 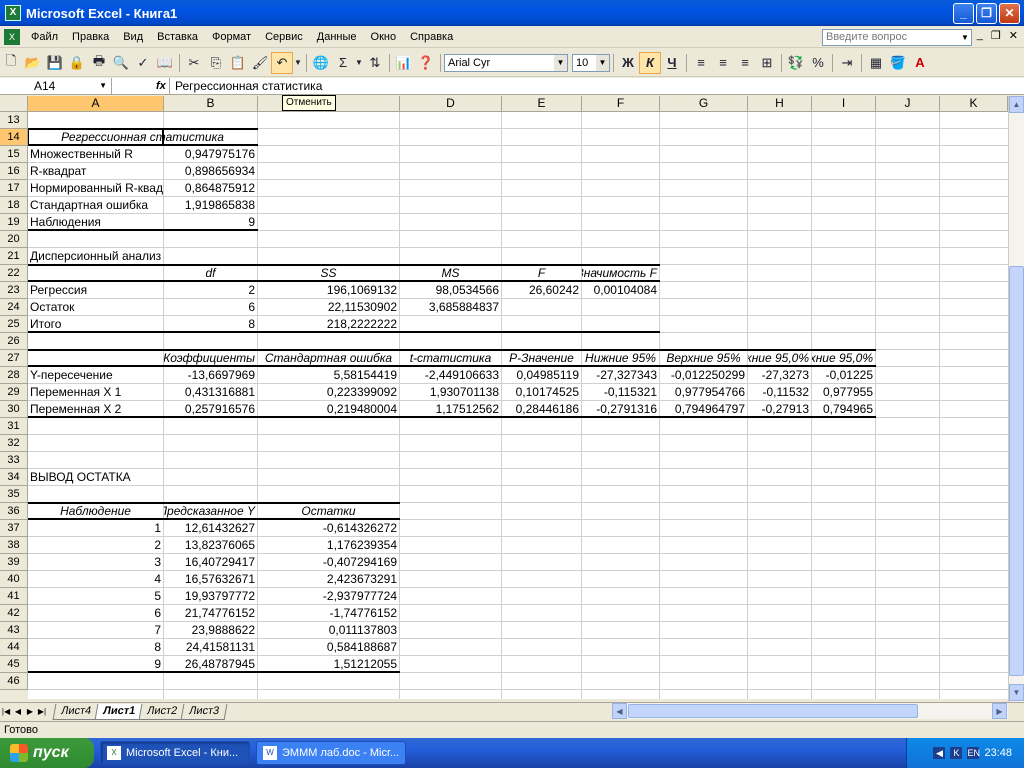 What do you see at coordinates (210, 647) in the screenshot?
I see `residual-value: 24,41581131` at bounding box center [210, 647].